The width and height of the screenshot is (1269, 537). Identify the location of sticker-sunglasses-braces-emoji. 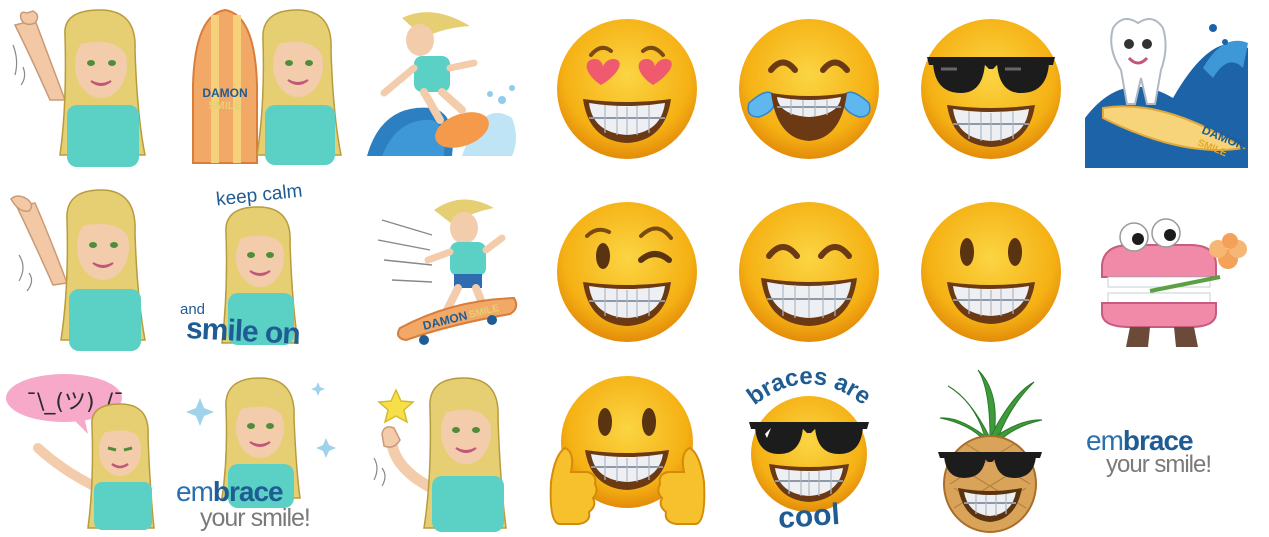
(991, 89).